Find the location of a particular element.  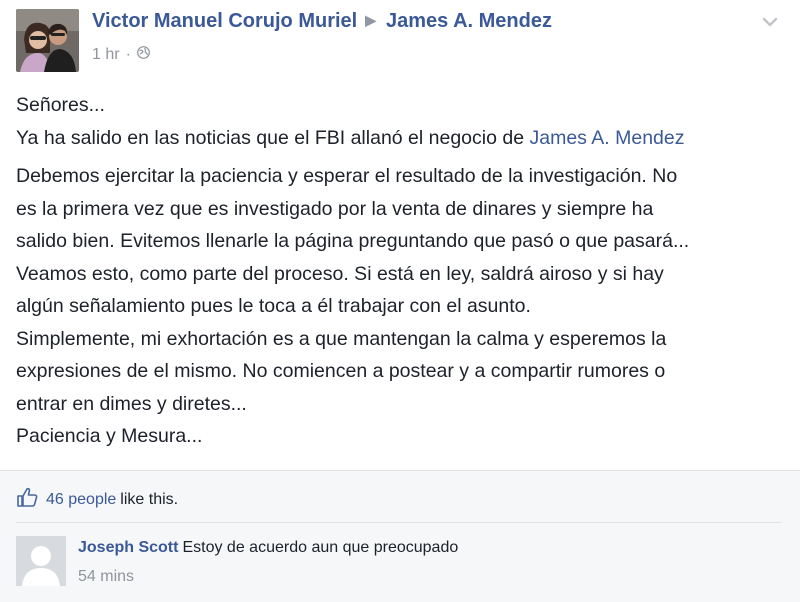

author-name-link: Victor Manuel Corujo Muriel is located at coordinates (224, 21).